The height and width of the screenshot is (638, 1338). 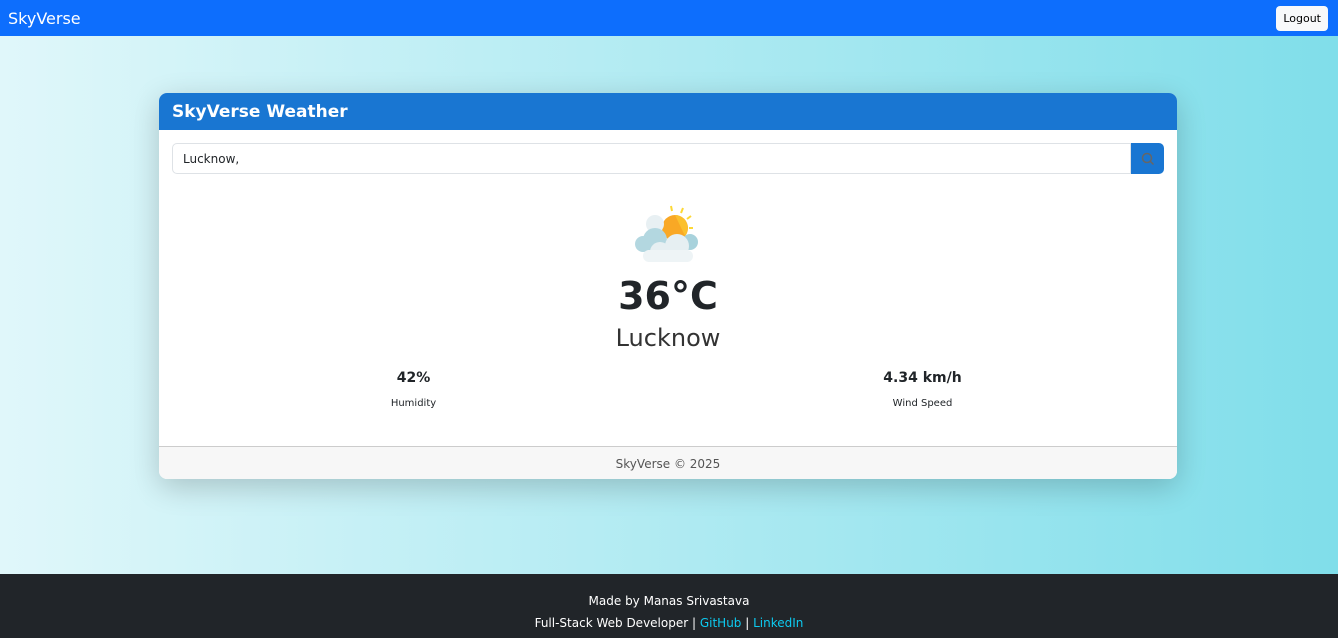 What do you see at coordinates (668, 111) in the screenshot?
I see `card-title: SkyVerse Weather` at bounding box center [668, 111].